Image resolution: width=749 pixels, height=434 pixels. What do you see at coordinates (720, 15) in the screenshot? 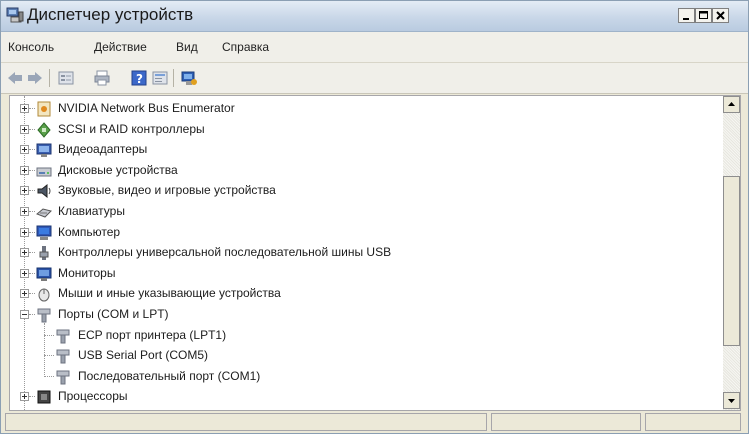
I see `close-button` at bounding box center [720, 15].